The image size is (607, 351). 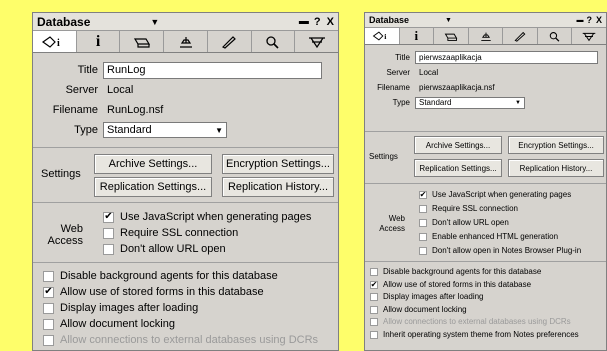 What do you see at coordinates (129, 308) in the screenshot?
I see `checkbox-label: Display images after loading` at bounding box center [129, 308].